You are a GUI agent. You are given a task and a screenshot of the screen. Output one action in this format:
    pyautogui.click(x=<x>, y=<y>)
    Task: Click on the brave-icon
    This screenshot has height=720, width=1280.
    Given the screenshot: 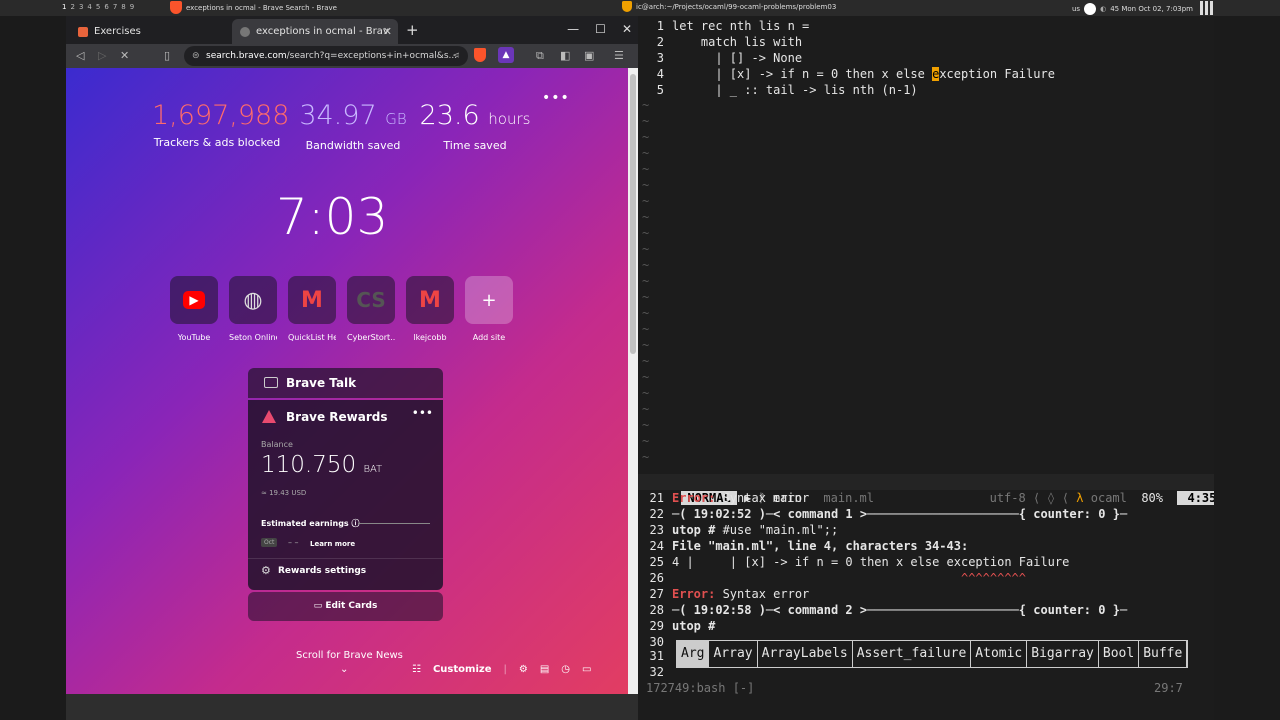 What is the action you would take?
    pyautogui.click(x=176, y=7)
    